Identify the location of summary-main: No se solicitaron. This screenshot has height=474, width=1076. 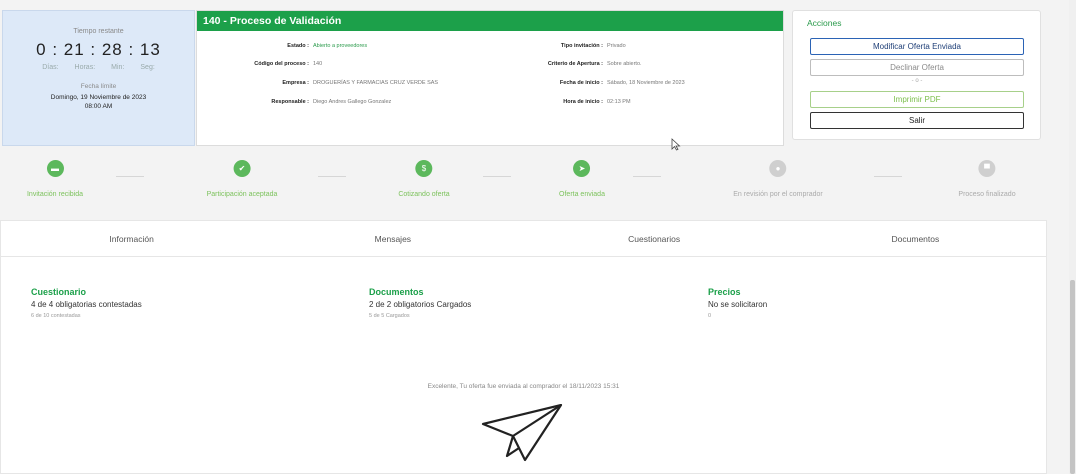
(738, 304).